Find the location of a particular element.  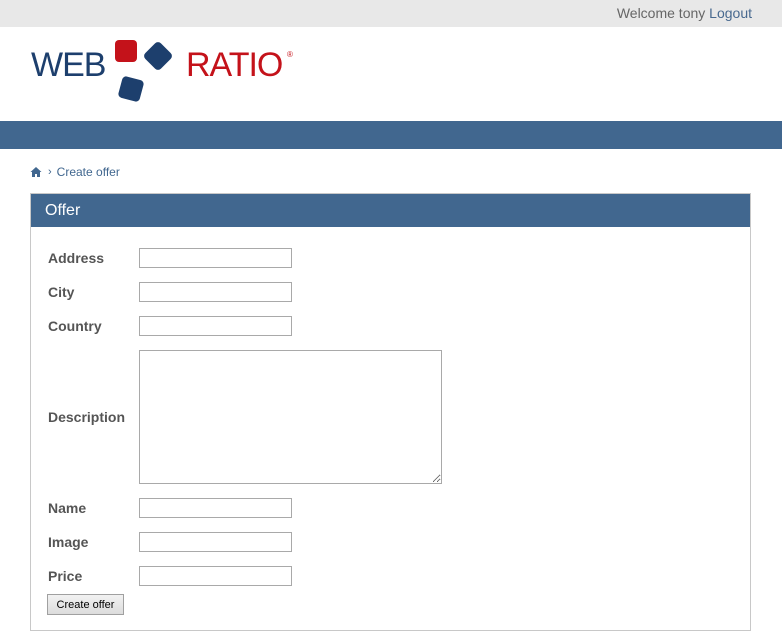

country-input is located at coordinates (215, 326).